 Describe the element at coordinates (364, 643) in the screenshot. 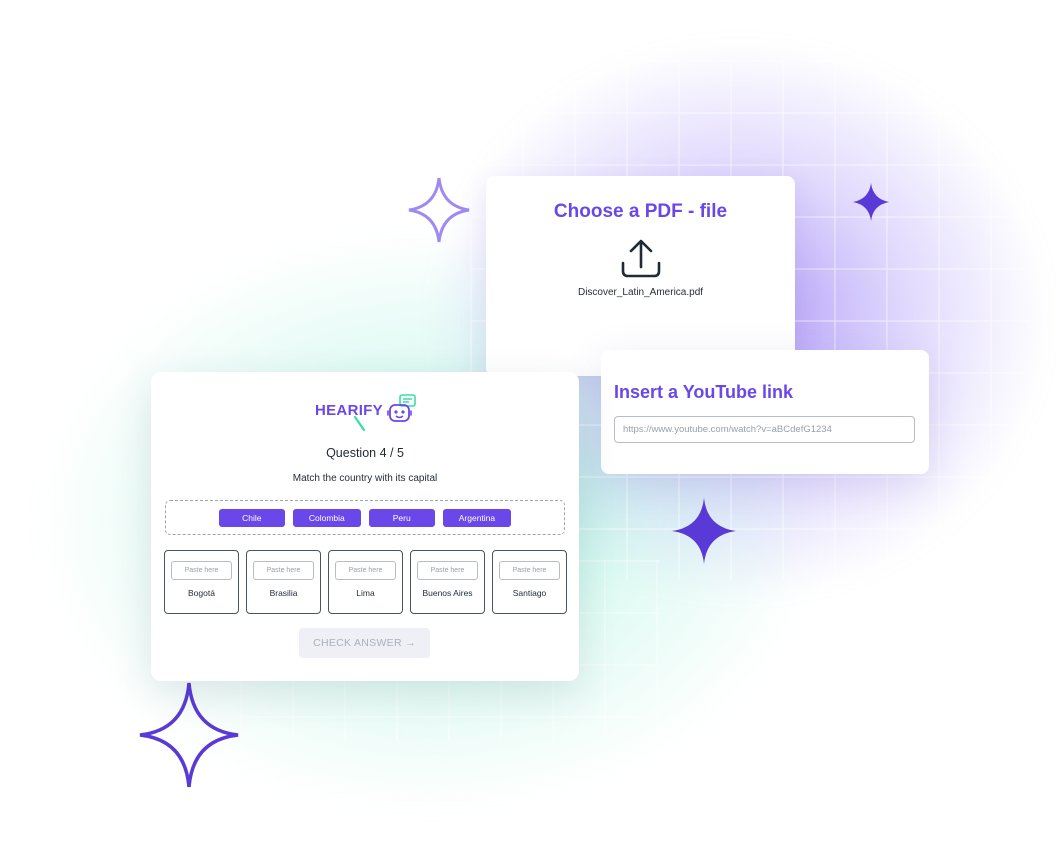

I see `check-answer-button: CHECK ANSWER →` at that location.